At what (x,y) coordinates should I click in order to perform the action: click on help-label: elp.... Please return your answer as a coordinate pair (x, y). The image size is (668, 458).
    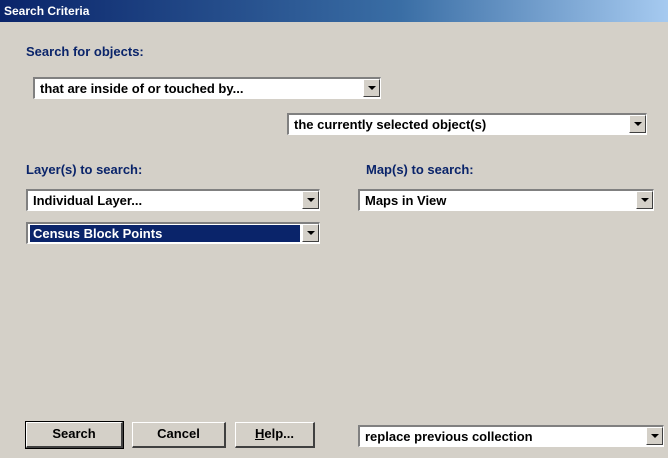
    Looking at the image, I should click on (279, 433).